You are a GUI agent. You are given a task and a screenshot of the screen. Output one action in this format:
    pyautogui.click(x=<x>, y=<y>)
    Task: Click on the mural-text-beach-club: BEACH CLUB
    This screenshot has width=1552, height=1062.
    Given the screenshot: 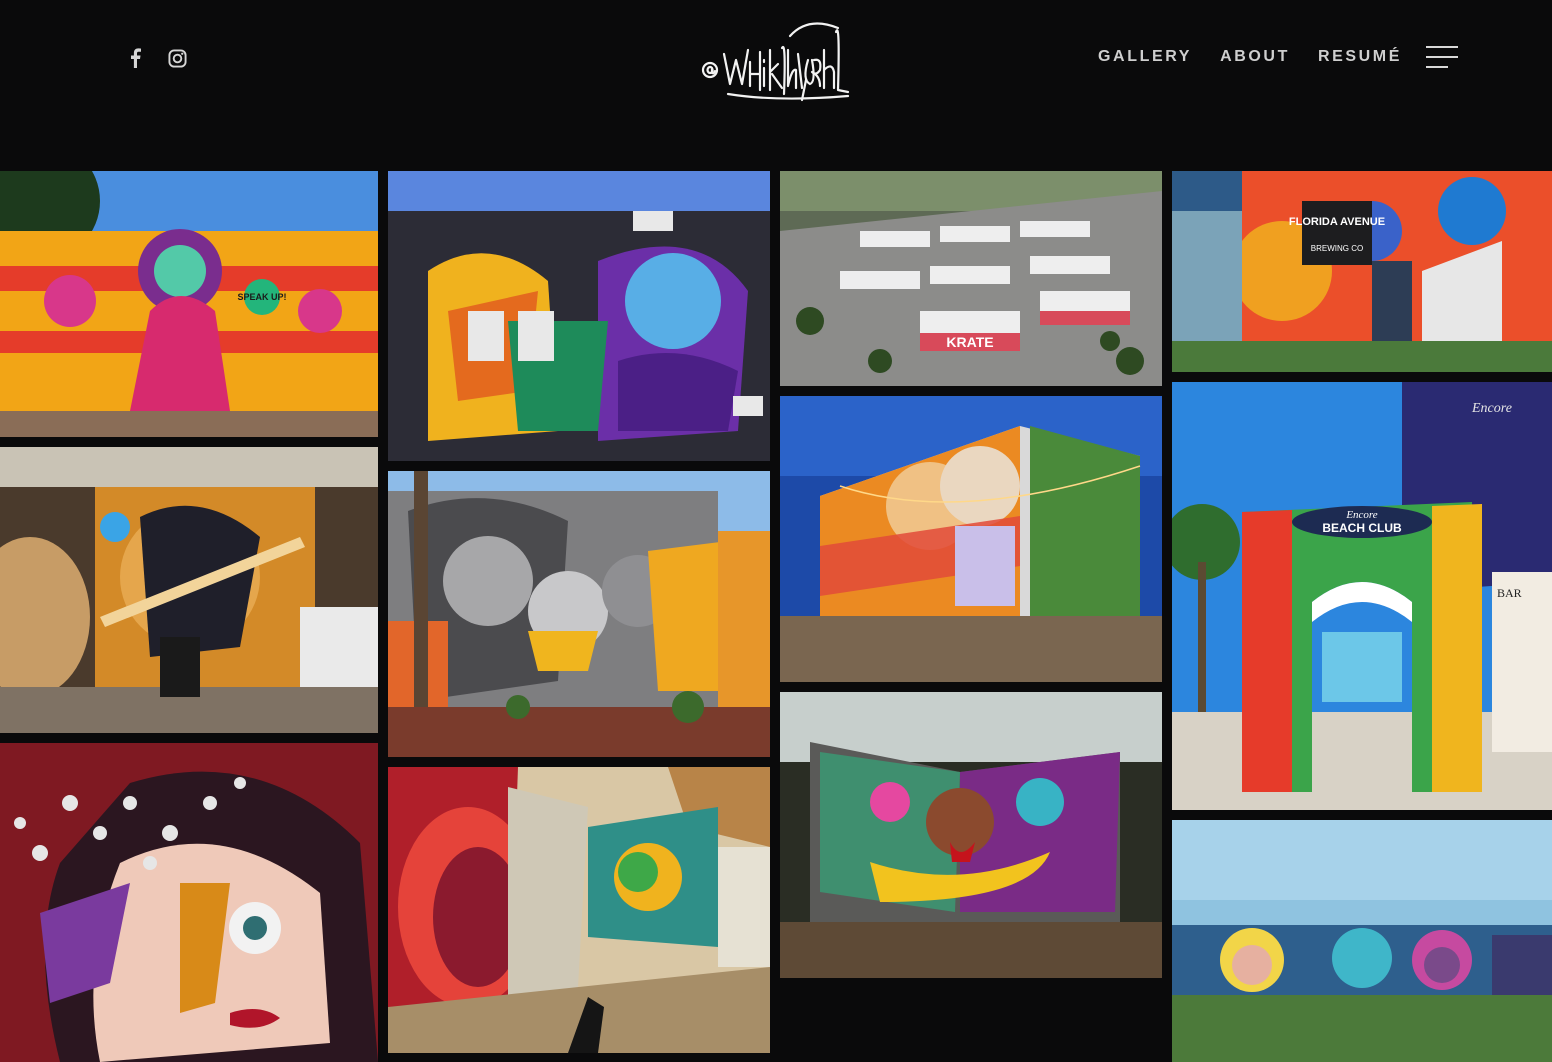 What is the action you would take?
    pyautogui.click(x=1362, y=528)
    